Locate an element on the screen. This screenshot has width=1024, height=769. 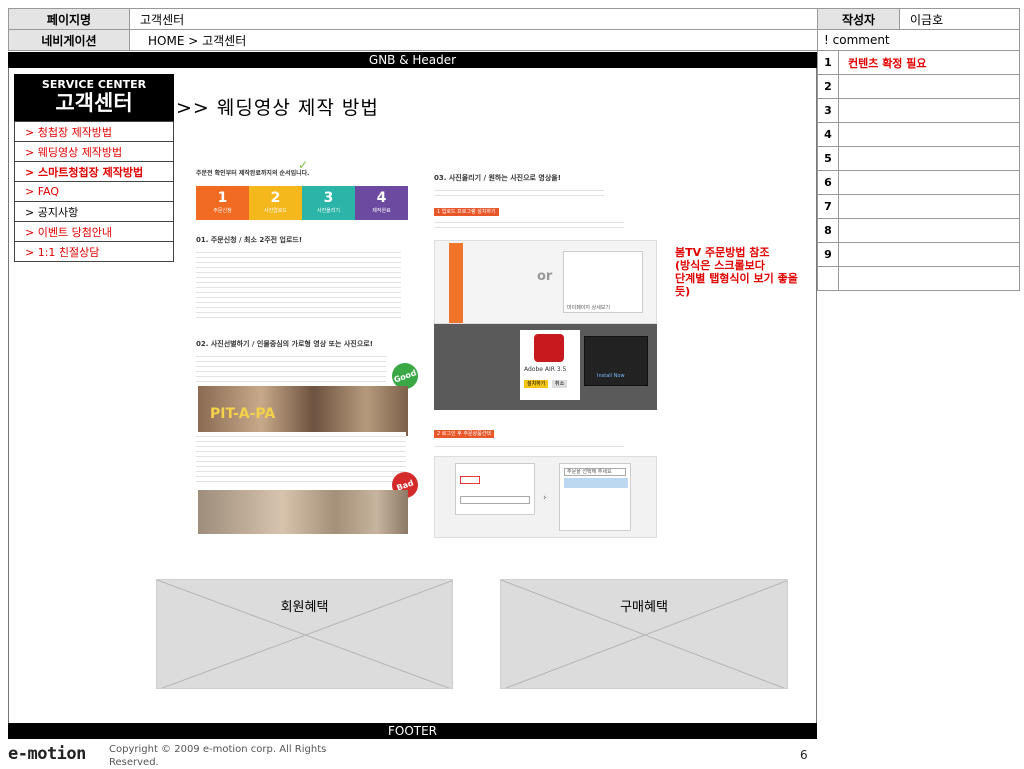
adobe-panel: Adobe AIR 3.5 설치하기 취소 Install Now is located at coordinates (545, 367).